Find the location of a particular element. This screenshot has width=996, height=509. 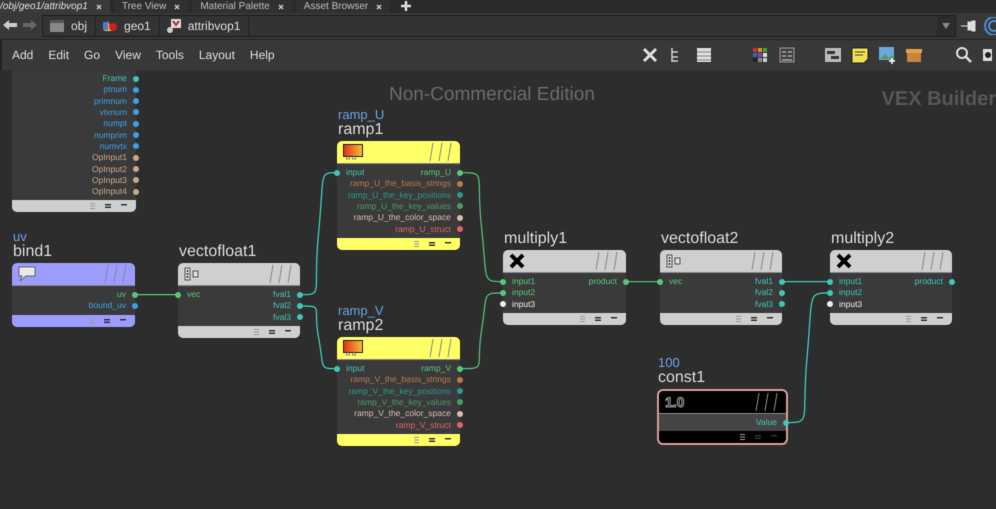

node-name: ramp2 is located at coordinates (361, 326).